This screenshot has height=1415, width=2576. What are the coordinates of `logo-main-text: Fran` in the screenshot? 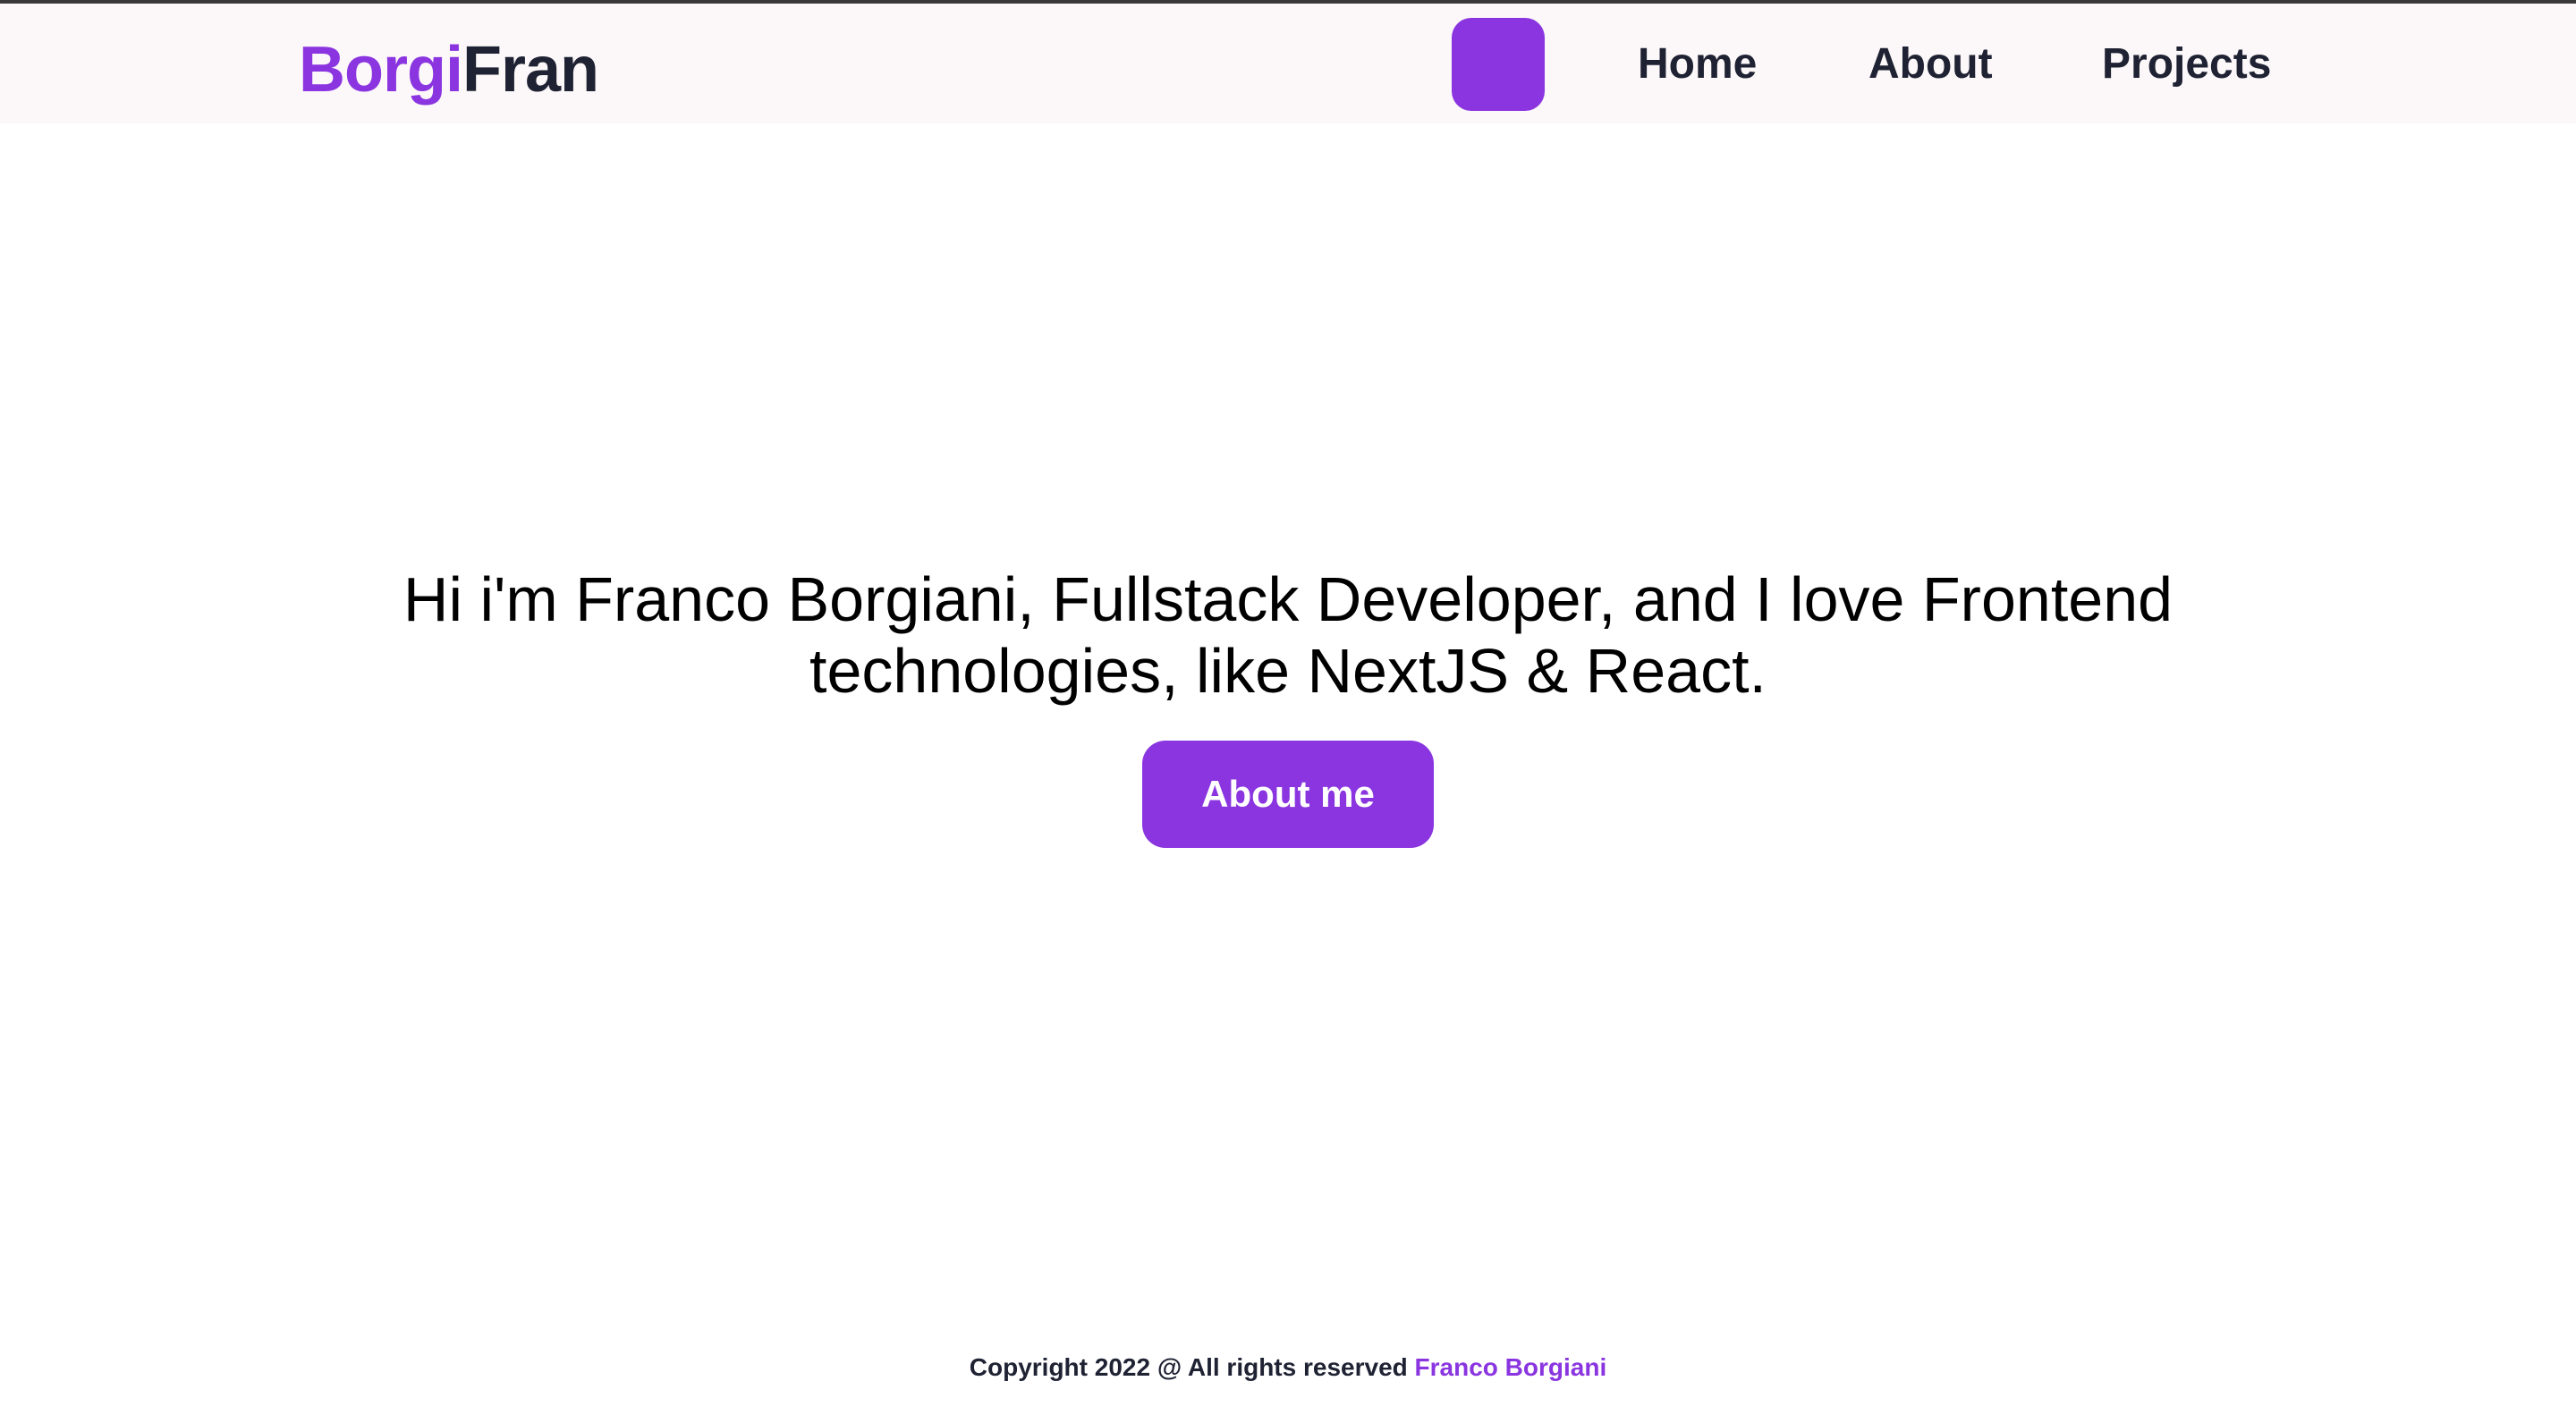 It's located at (530, 70).